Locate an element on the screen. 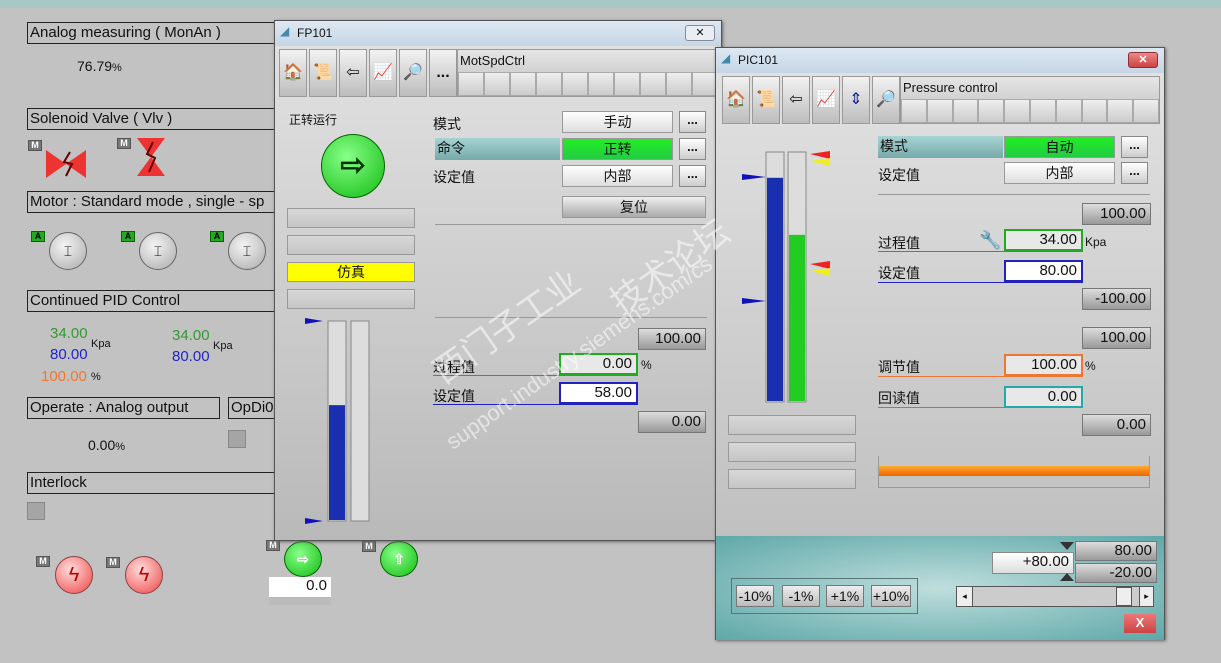 Image resolution: width=1221 pixels, height=663 pixels. bar-graph is located at coordinates (337, 421).